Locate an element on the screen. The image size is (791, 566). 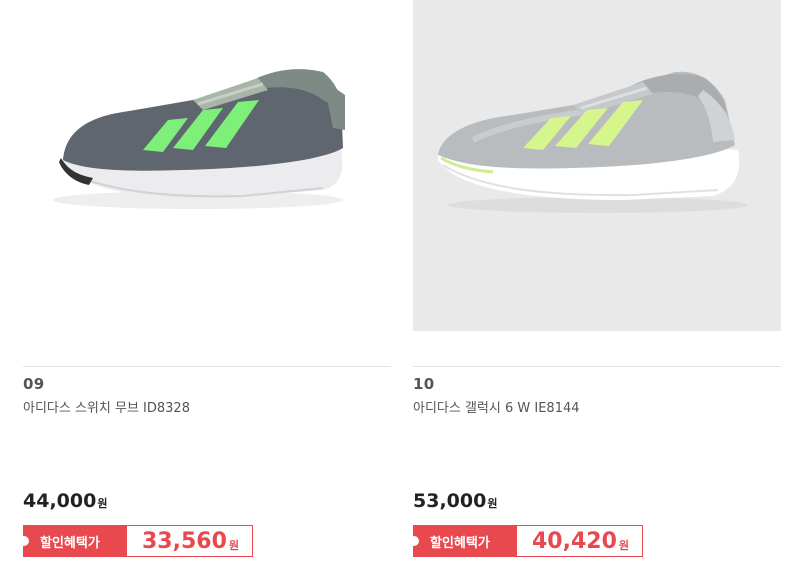
product-rank: 09 is located at coordinates (34, 384).